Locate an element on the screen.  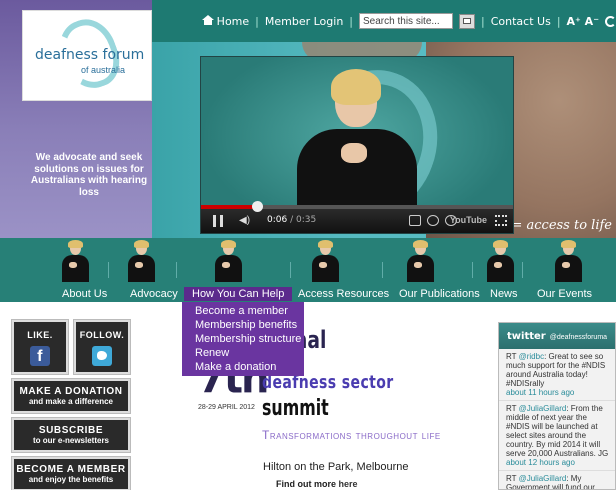
menu-item-membership-structure: Membership structure is located at coordinates (243, 339).